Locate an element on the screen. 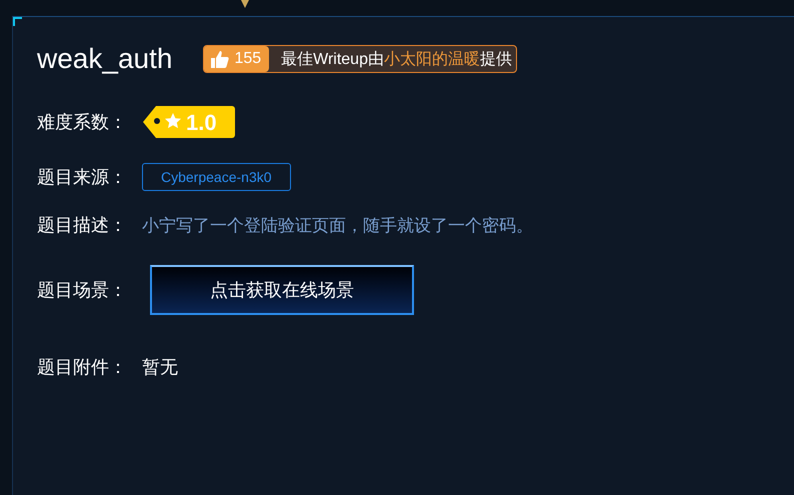 Image resolution: width=794 pixels, height=495 pixels. ornament-icon is located at coordinates (245, 4).